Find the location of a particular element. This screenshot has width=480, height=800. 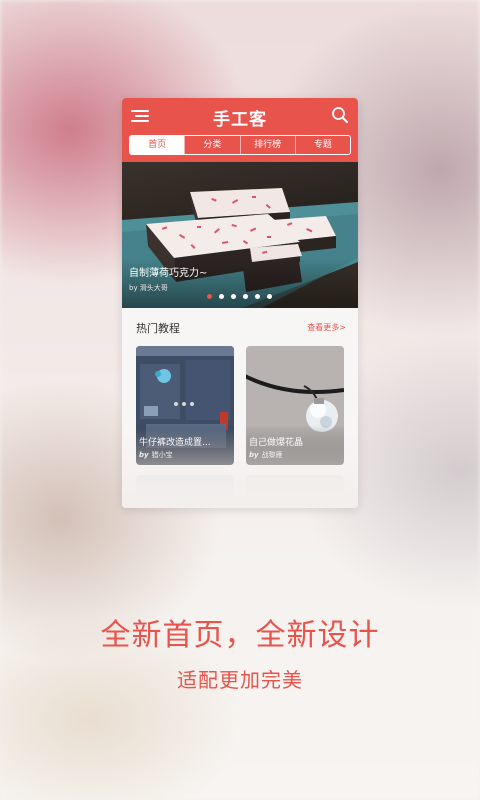

banner-carousel: 自制薄荷巧克力~ by 滑头大哥 is located at coordinates (240, 235).